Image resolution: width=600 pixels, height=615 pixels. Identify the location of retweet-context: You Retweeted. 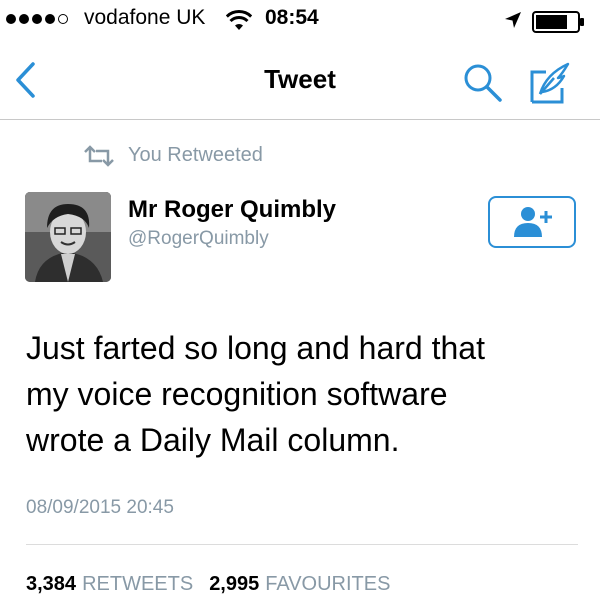
(172, 155).